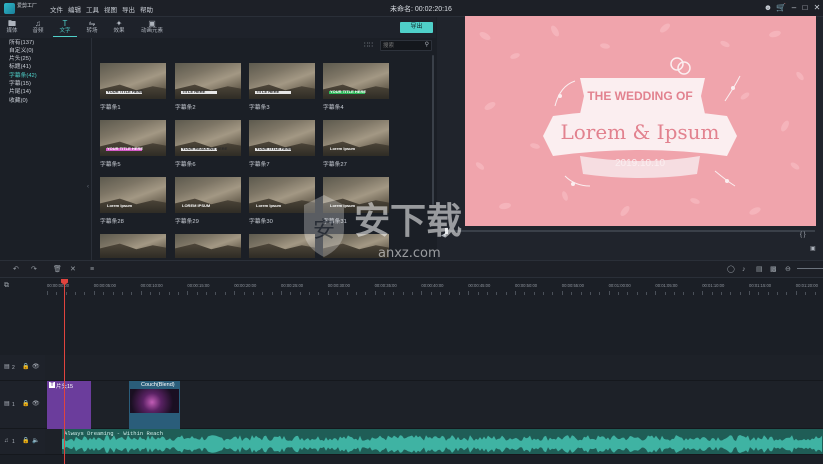 This screenshot has width=823, height=464. I want to click on snapshot-icon: ▣, so click(813, 248).